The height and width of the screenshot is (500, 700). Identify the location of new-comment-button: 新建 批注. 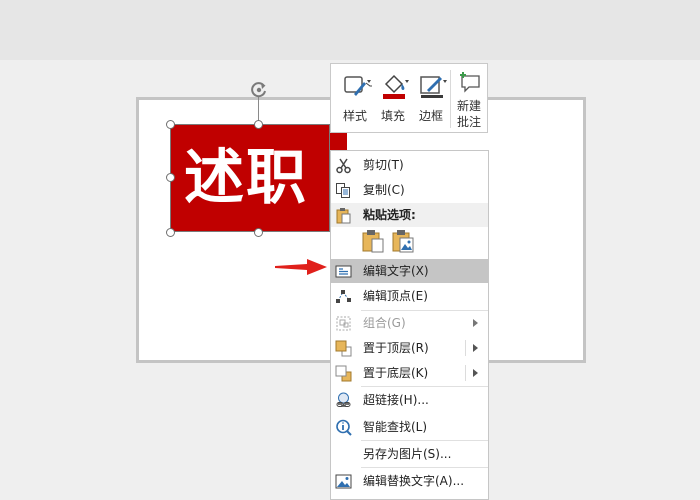
(469, 99).